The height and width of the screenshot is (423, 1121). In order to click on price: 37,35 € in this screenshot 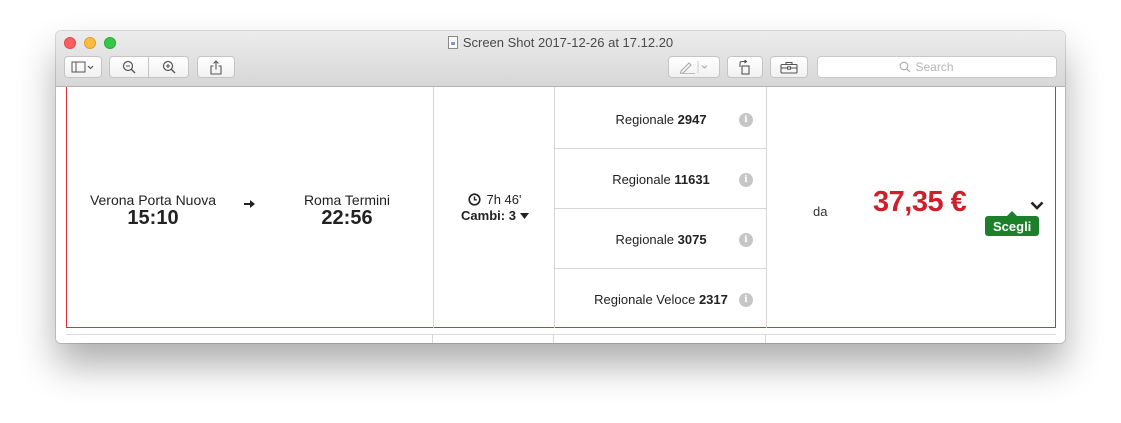, I will do `click(920, 202)`.